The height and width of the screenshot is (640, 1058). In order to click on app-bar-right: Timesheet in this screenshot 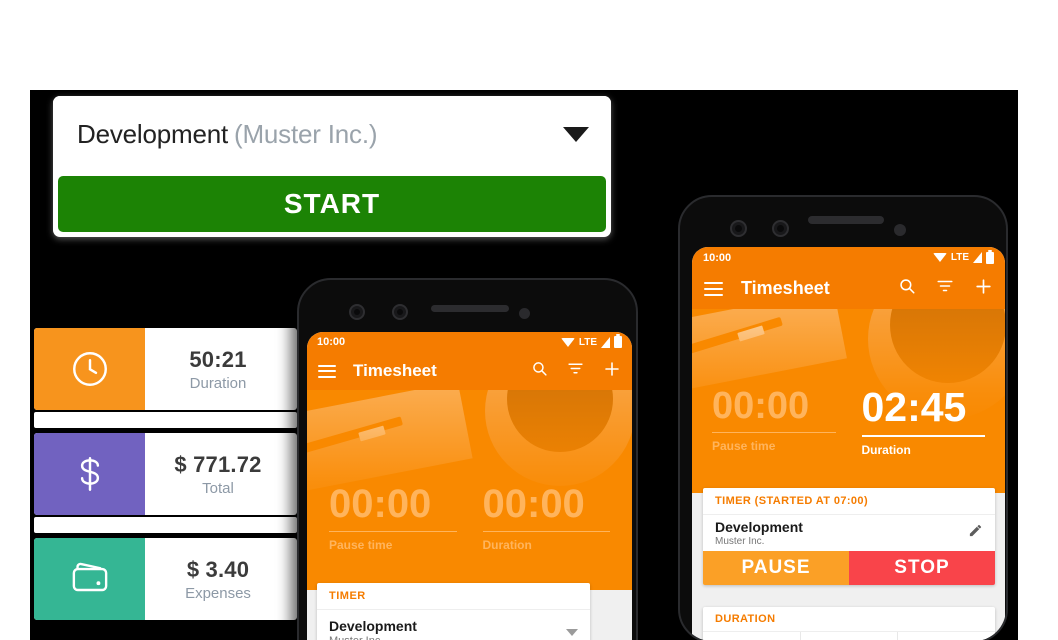, I will do `click(848, 288)`.